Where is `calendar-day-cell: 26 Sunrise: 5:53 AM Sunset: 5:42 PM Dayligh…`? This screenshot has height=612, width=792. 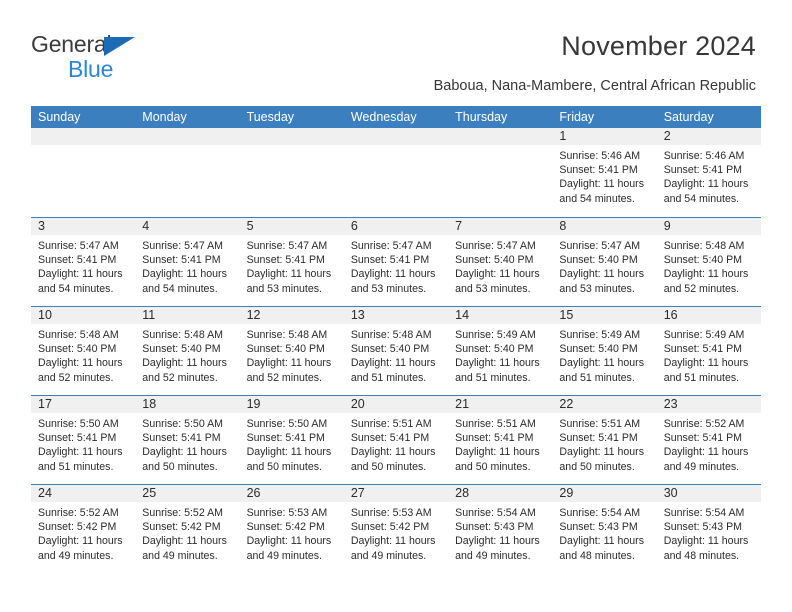 calendar-day-cell: 26 Sunrise: 5:53 AM Sunset: 5:42 PM Dayligh… is located at coordinates (291, 529).